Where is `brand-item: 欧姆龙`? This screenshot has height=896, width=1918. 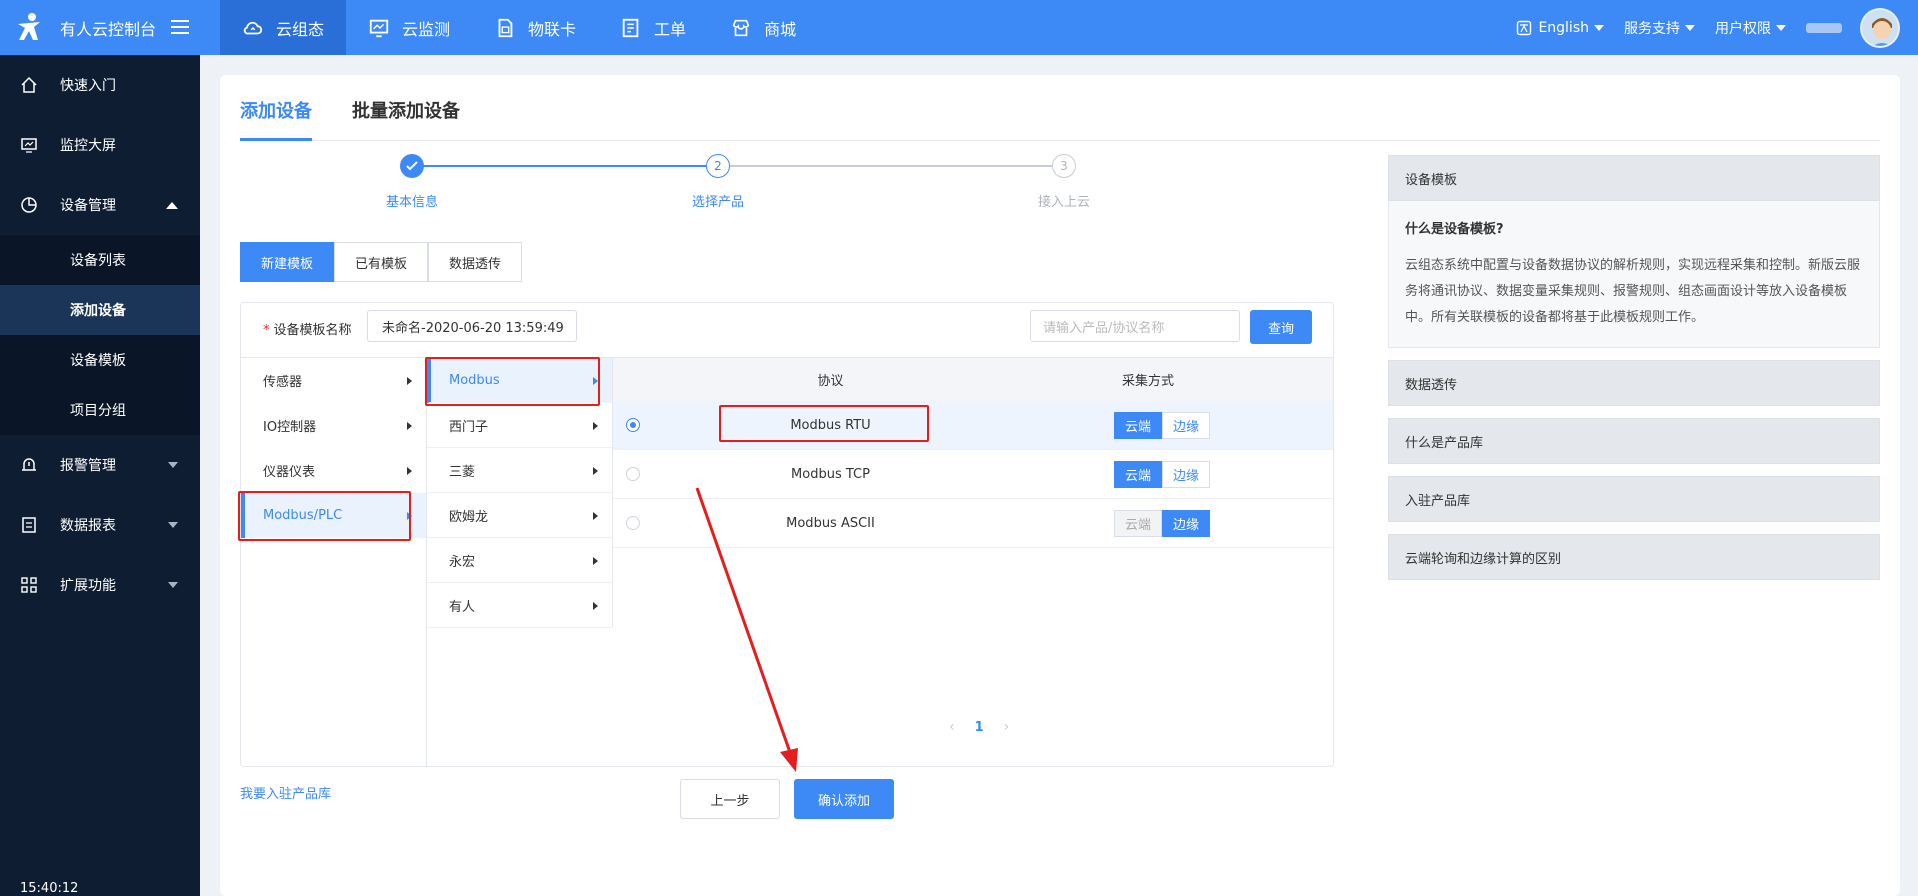
brand-item: 欧姆龙 is located at coordinates (519, 515).